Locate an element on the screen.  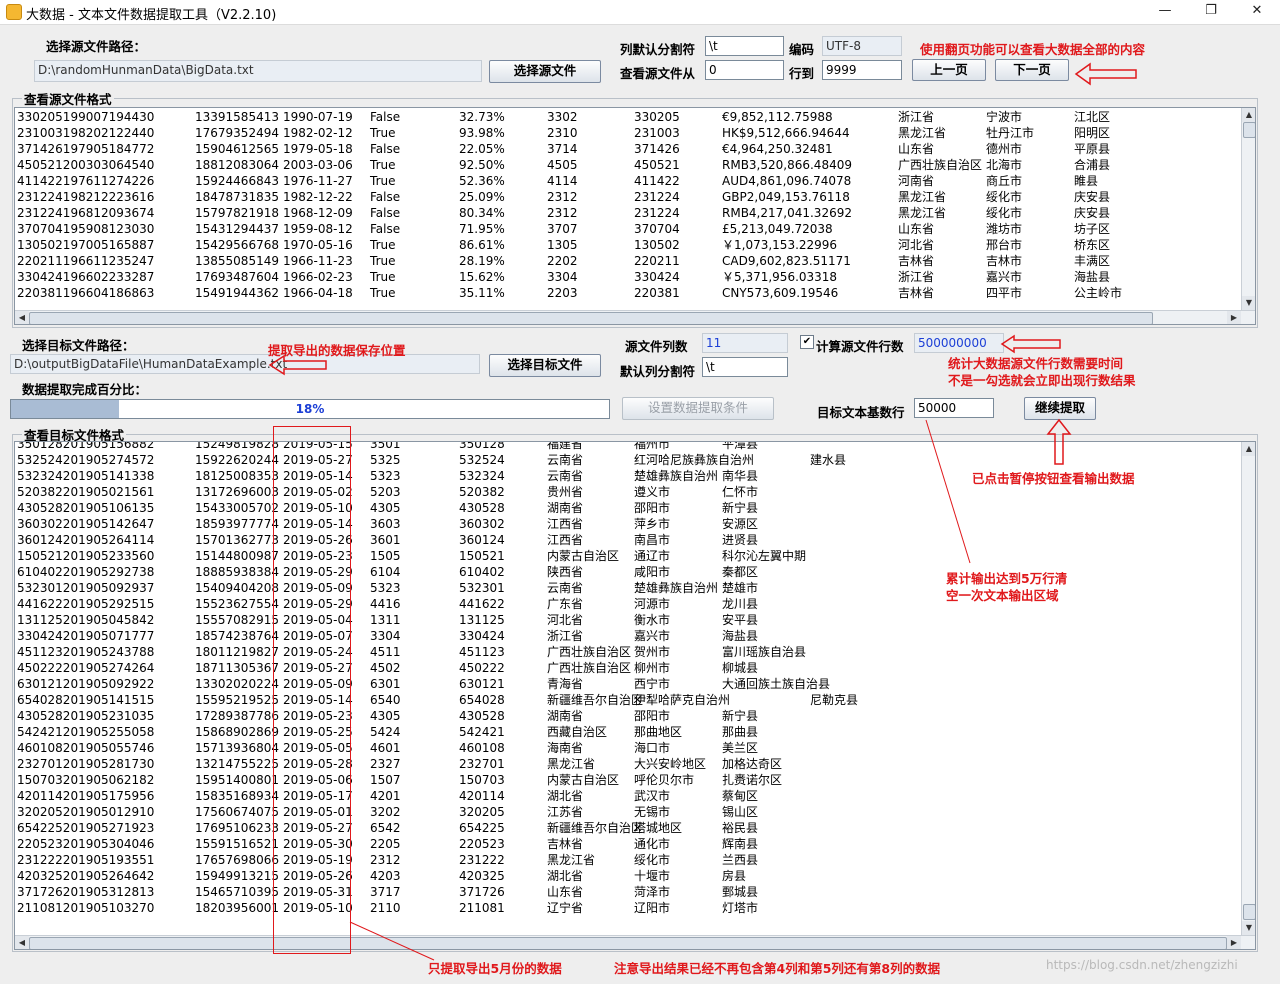
target-cell: 15557082915 is located at coordinates (237, 620).